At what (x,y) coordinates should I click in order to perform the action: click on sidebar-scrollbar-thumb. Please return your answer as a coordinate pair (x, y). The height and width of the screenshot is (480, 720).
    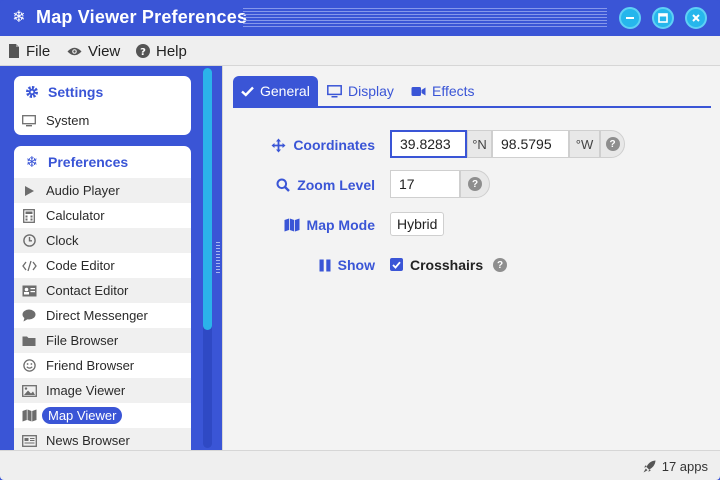
    Looking at the image, I should click on (207, 199).